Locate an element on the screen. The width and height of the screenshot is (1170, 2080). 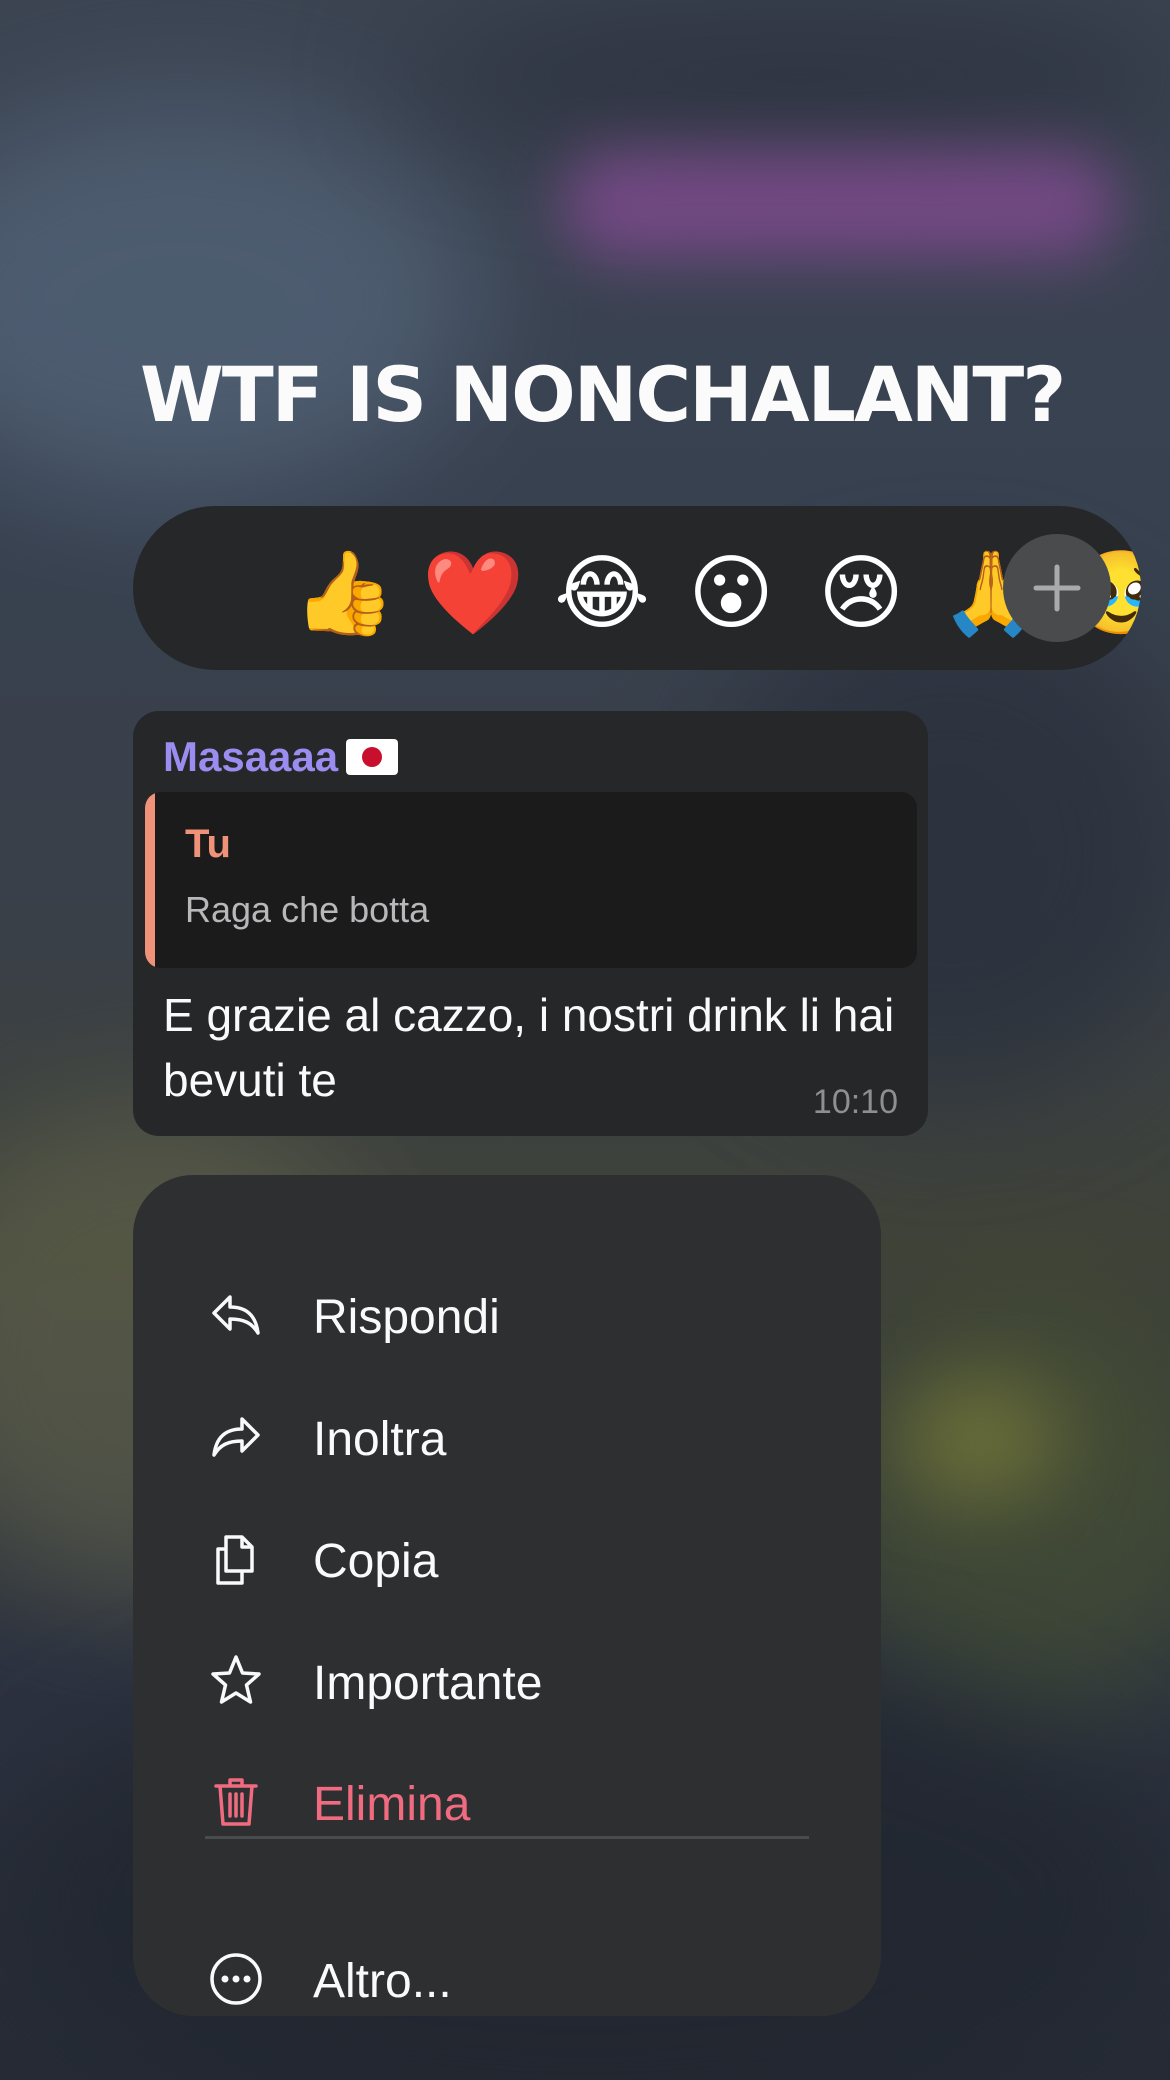
sender-name: Masaaaa is located at coordinates (250, 757).